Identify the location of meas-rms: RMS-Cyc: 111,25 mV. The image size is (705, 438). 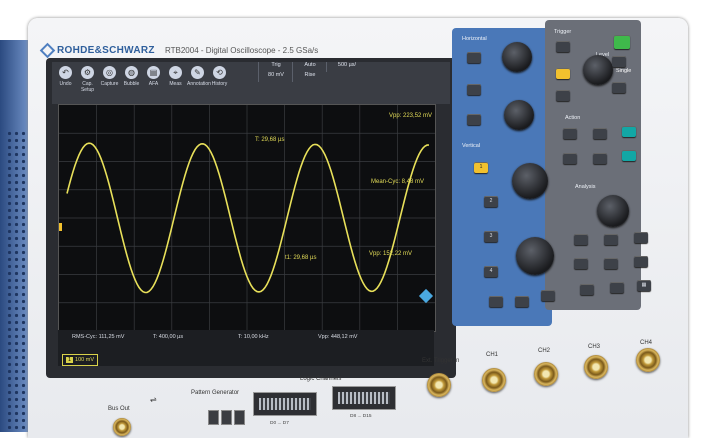
(98, 337).